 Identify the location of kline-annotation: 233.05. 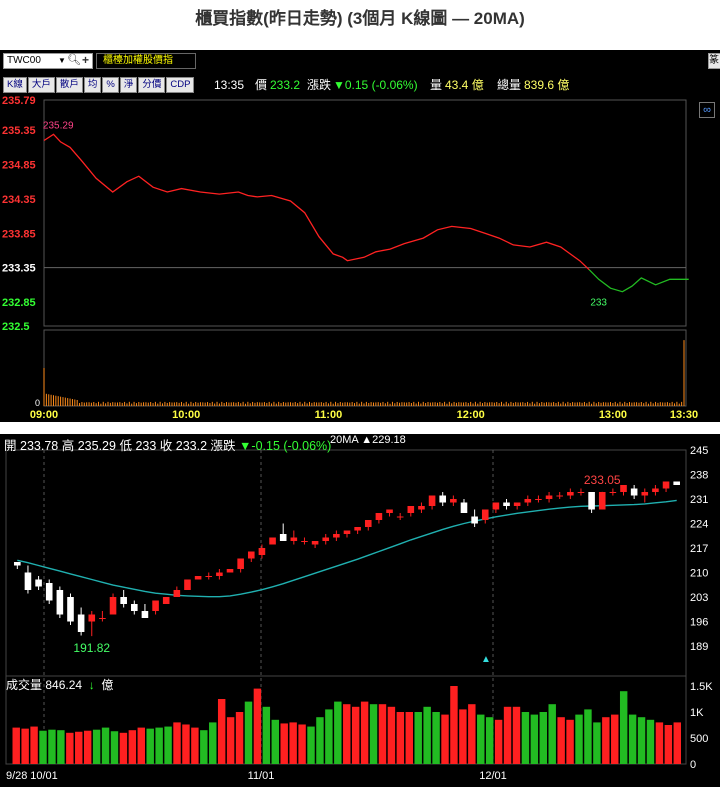
(602, 480).